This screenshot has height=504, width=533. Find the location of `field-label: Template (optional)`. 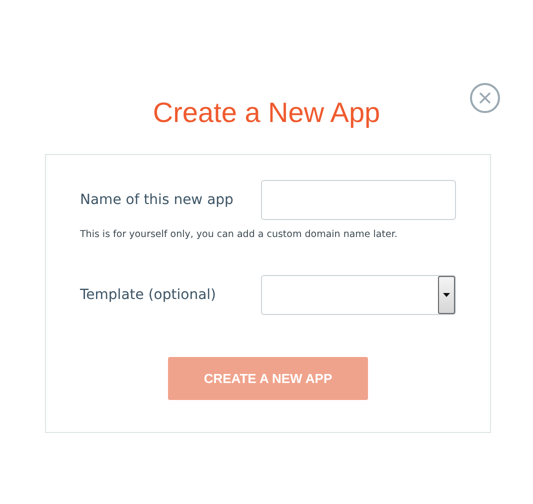

field-label: Template (optional) is located at coordinates (148, 295).